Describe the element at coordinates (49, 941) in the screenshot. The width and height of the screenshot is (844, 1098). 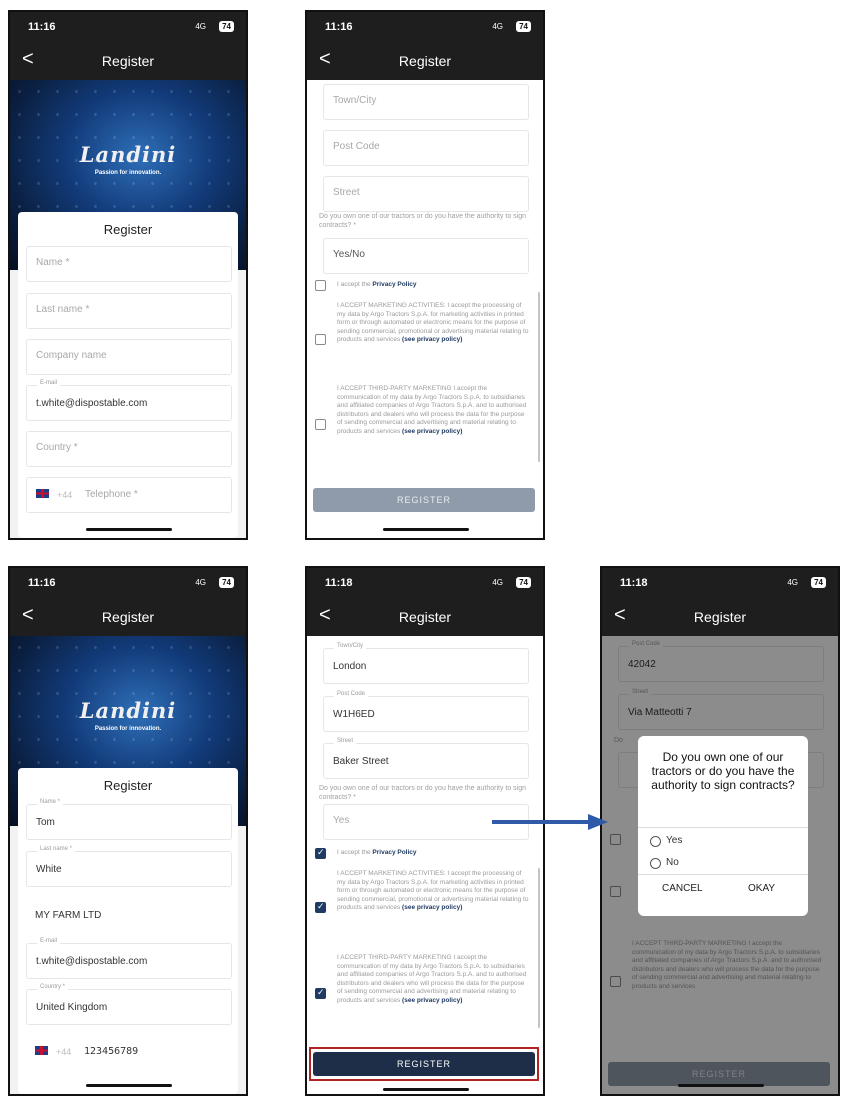
I see `email-label: E-mail` at that location.